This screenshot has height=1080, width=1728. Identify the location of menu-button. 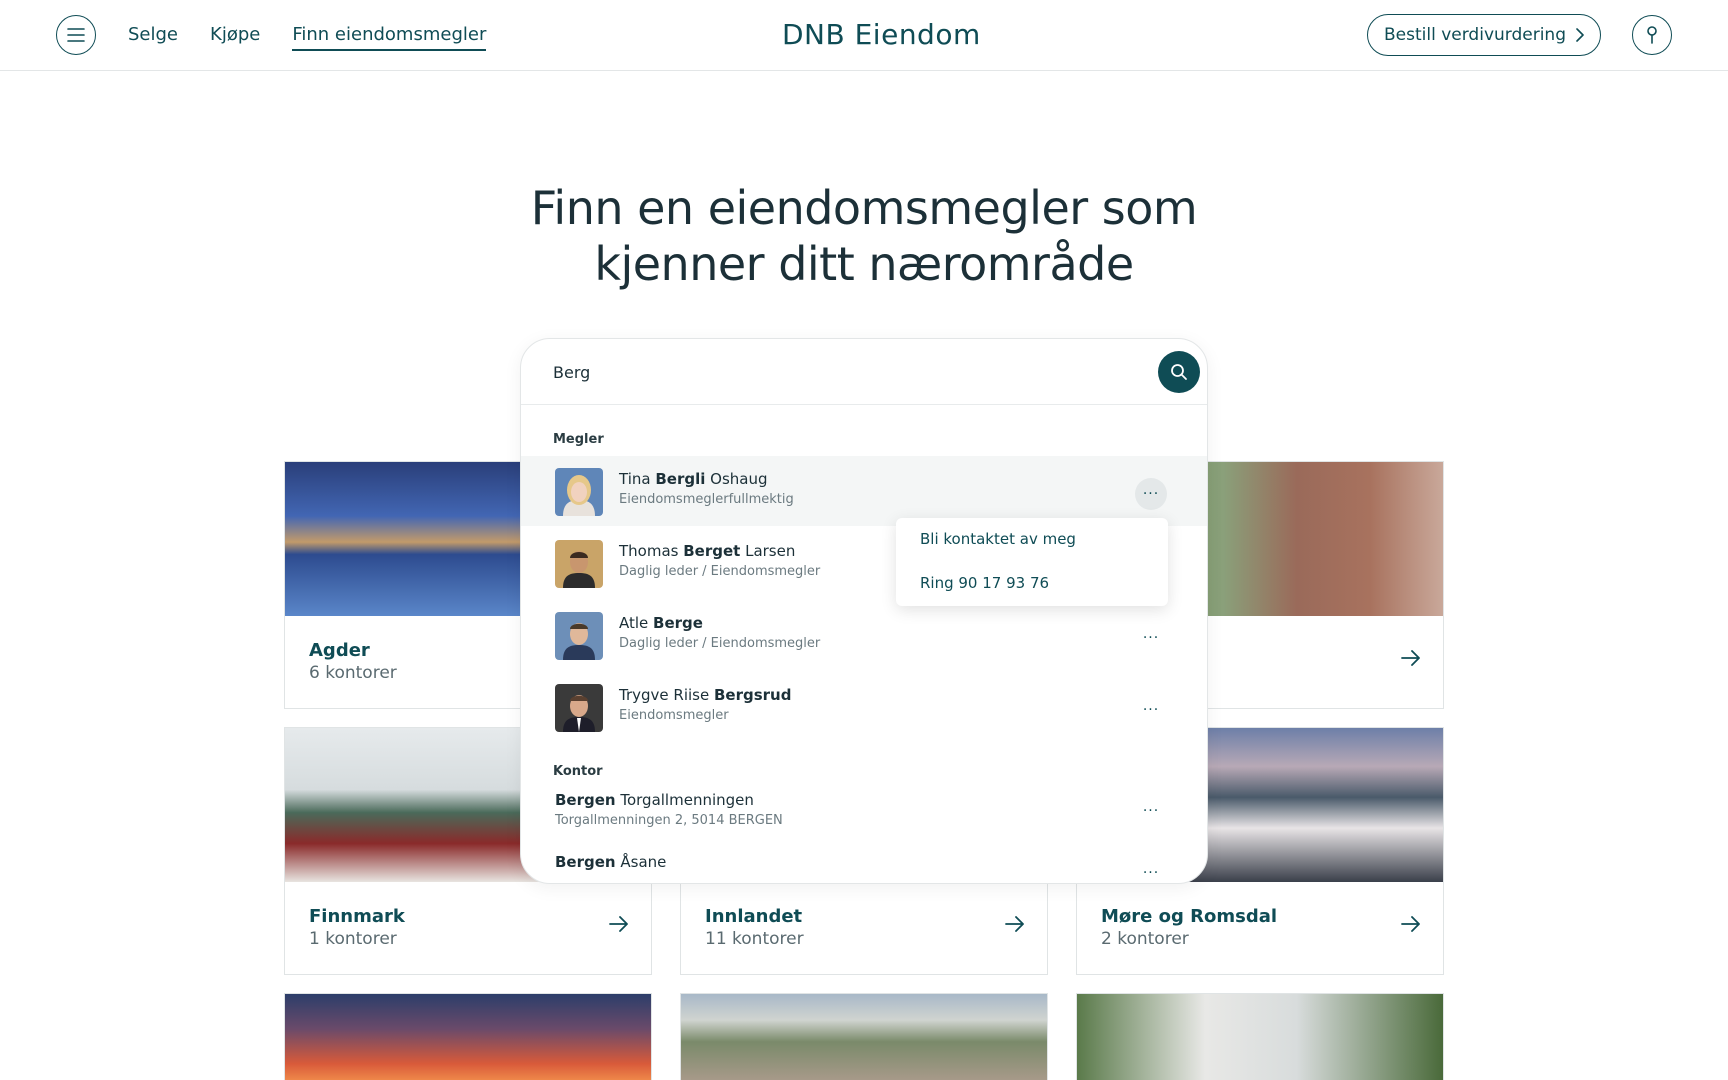
(76, 35).